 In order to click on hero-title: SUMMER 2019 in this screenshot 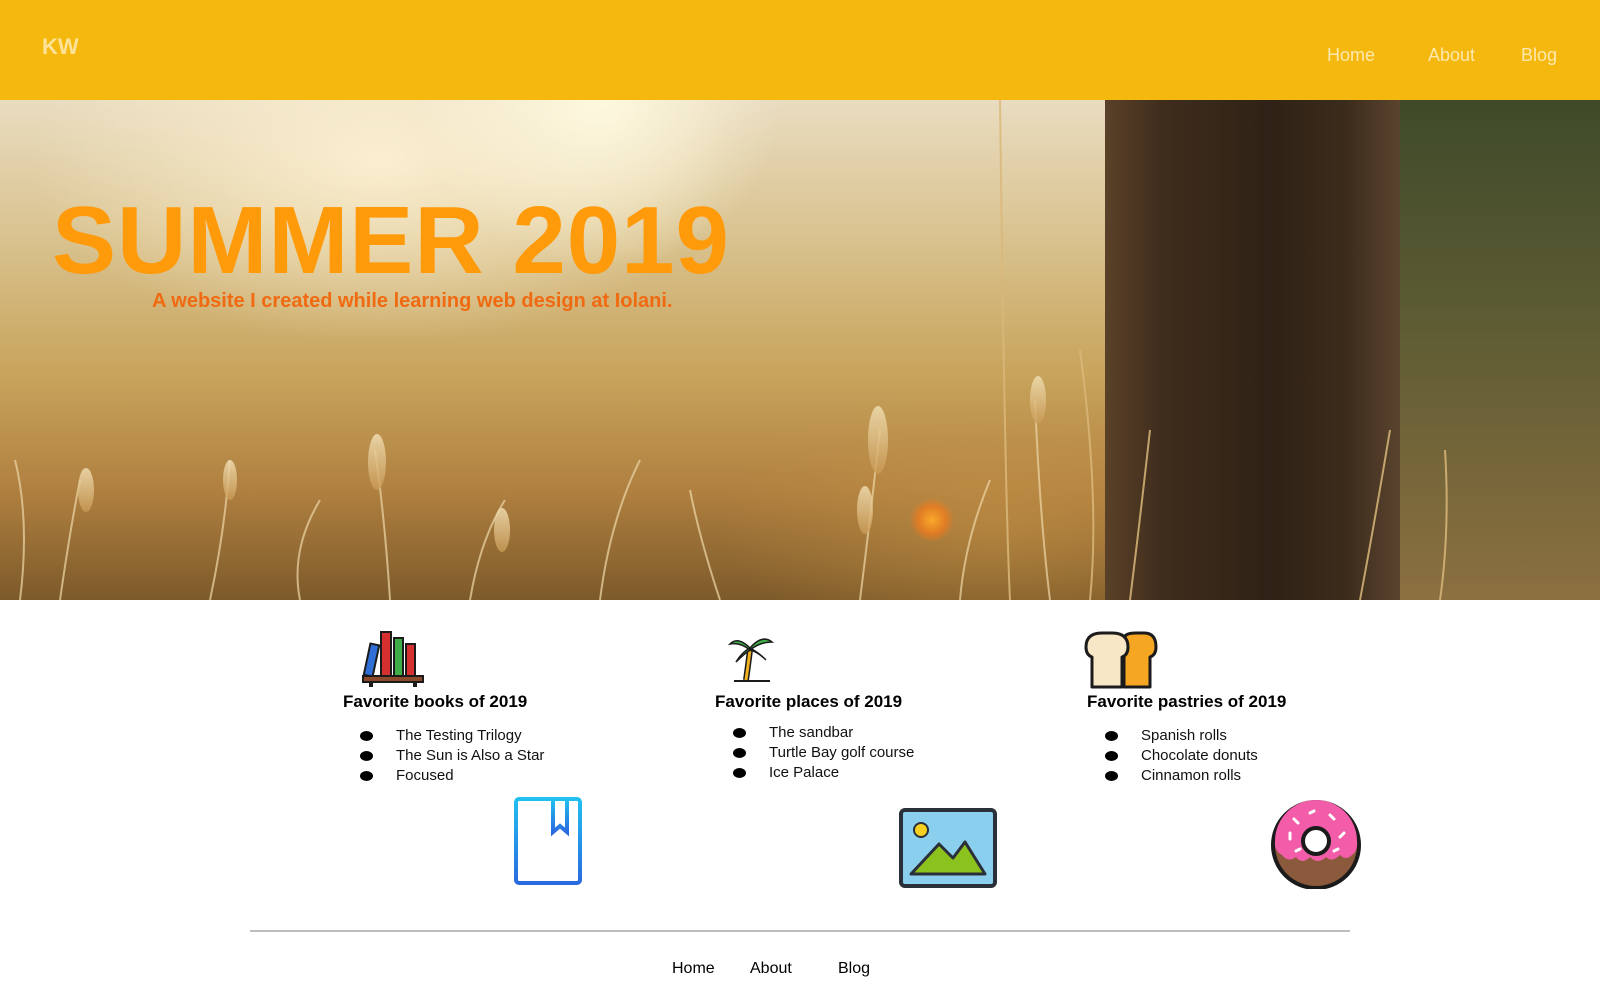, I will do `click(391, 240)`.